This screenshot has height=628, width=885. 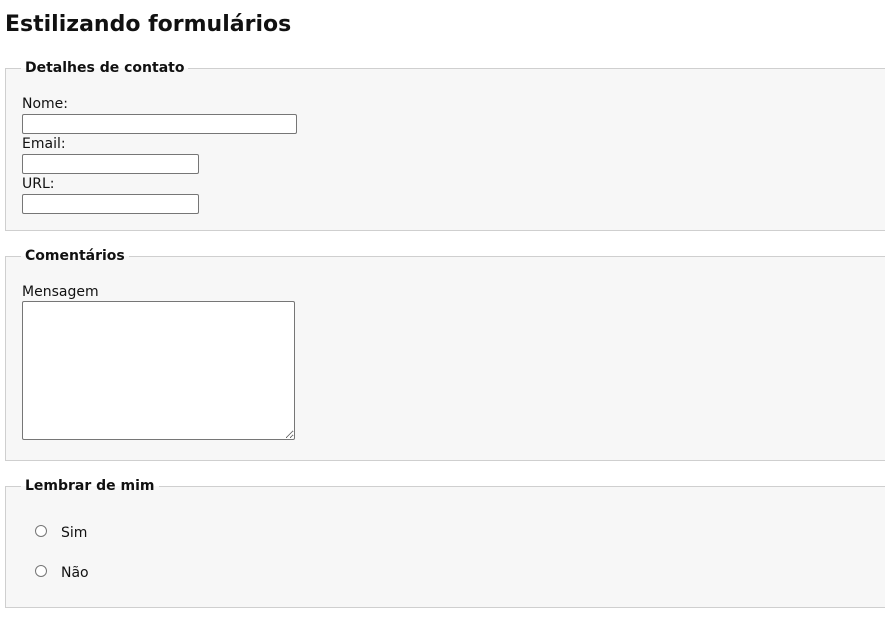 What do you see at coordinates (158, 370) in the screenshot?
I see `message-textarea` at bounding box center [158, 370].